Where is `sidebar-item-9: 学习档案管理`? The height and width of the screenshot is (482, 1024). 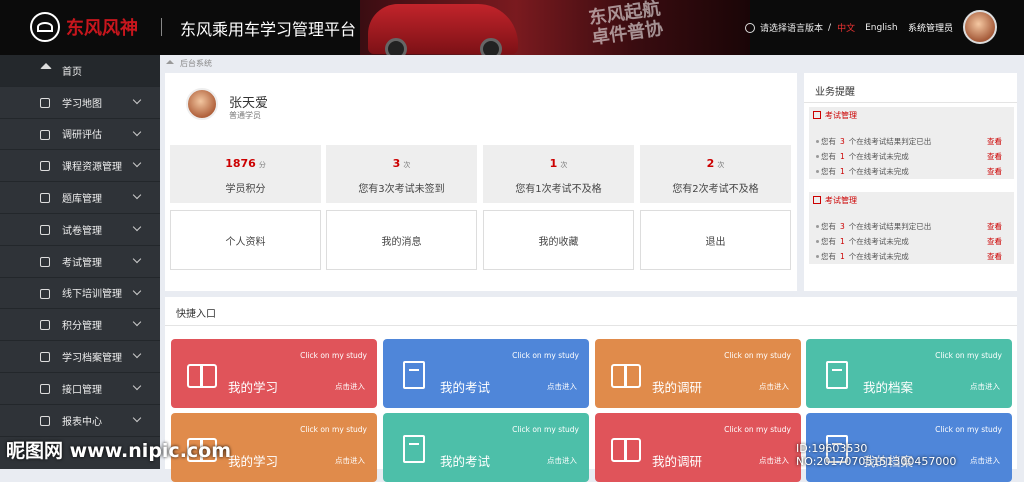
sidebar-item-9: 学习档案管理 is located at coordinates (80, 357).